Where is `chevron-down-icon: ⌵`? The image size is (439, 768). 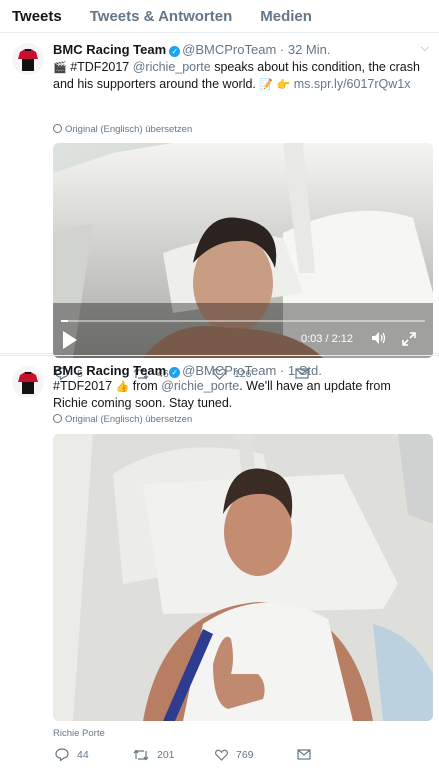 chevron-down-icon: ⌵ is located at coordinates (425, 48).